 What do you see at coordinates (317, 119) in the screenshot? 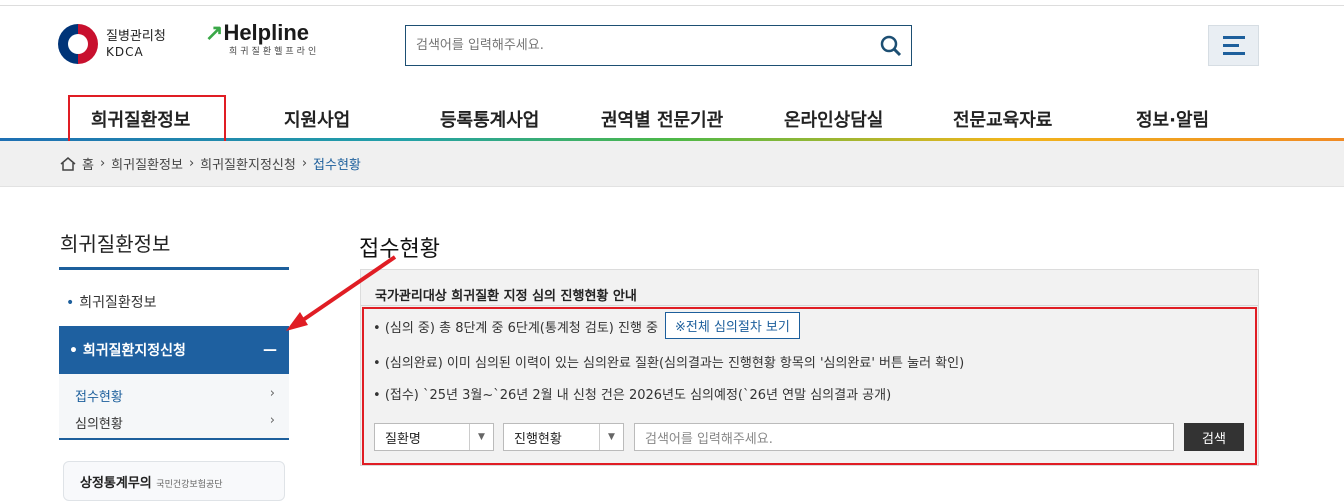
I see `gnb-item-support: 지원사업` at bounding box center [317, 119].